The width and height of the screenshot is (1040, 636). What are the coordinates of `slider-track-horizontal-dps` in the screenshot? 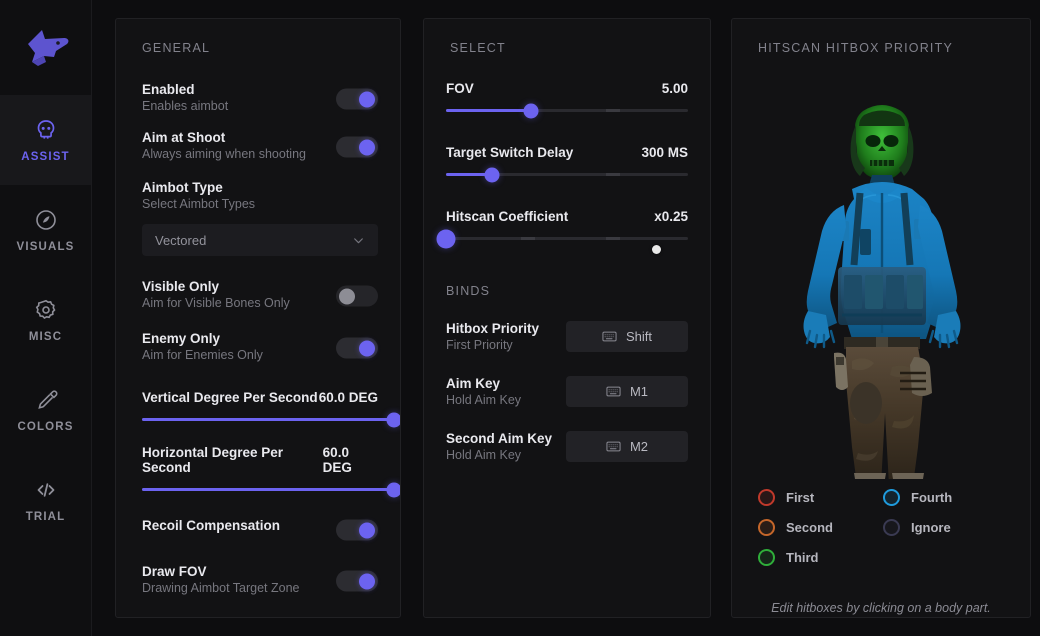 It's located at (271, 489).